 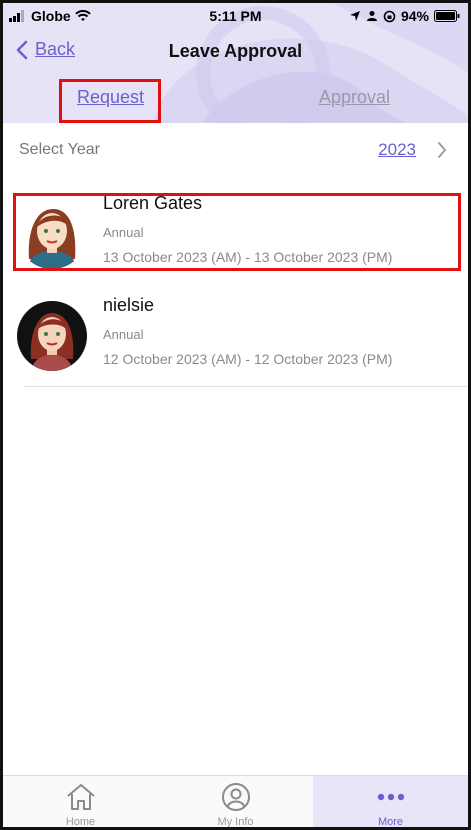 I want to click on tab-home-label: Home, so click(x=80, y=822).